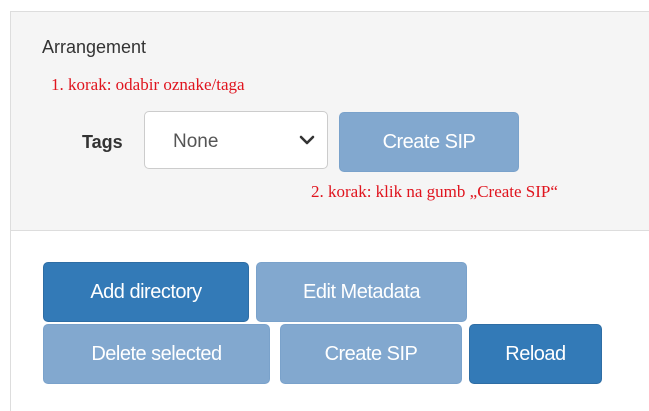  What do you see at coordinates (148, 84) in the screenshot?
I see `step-1-annotation: 1. korak: odabir oznake/taga` at bounding box center [148, 84].